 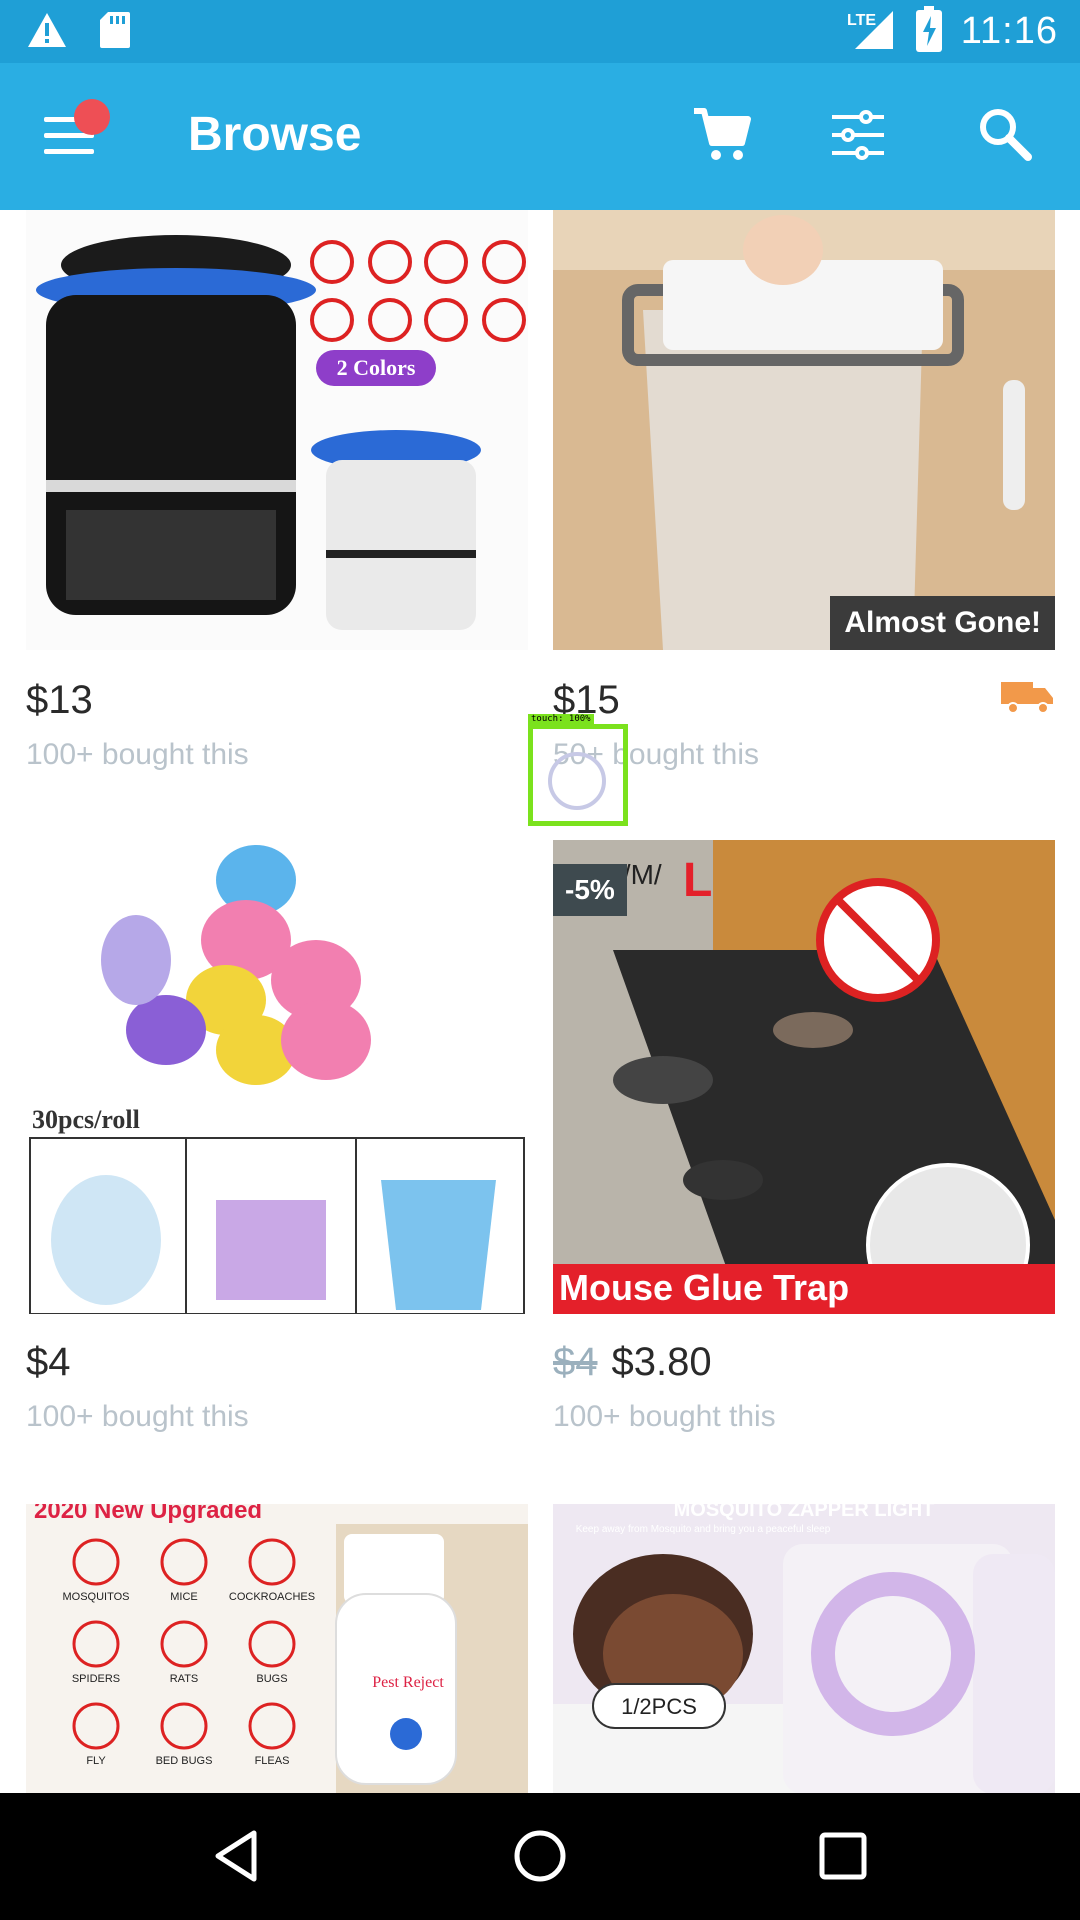 What do you see at coordinates (277, 430) in the screenshot?
I see `product-image: 2 Colors` at bounding box center [277, 430].